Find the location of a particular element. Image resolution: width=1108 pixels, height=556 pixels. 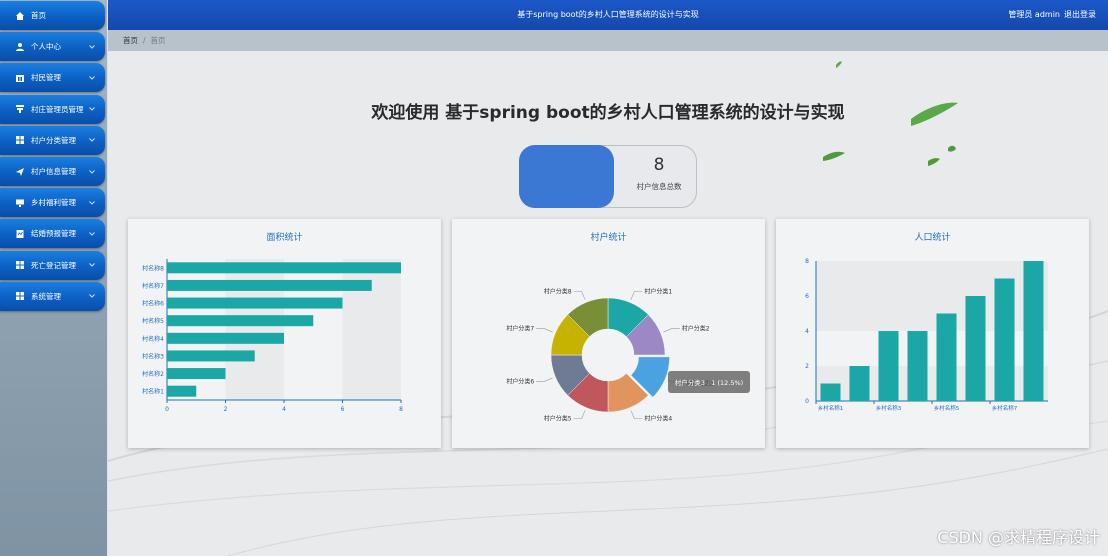

sidebar-item-3: 村民管理 is located at coordinates (52, 78).